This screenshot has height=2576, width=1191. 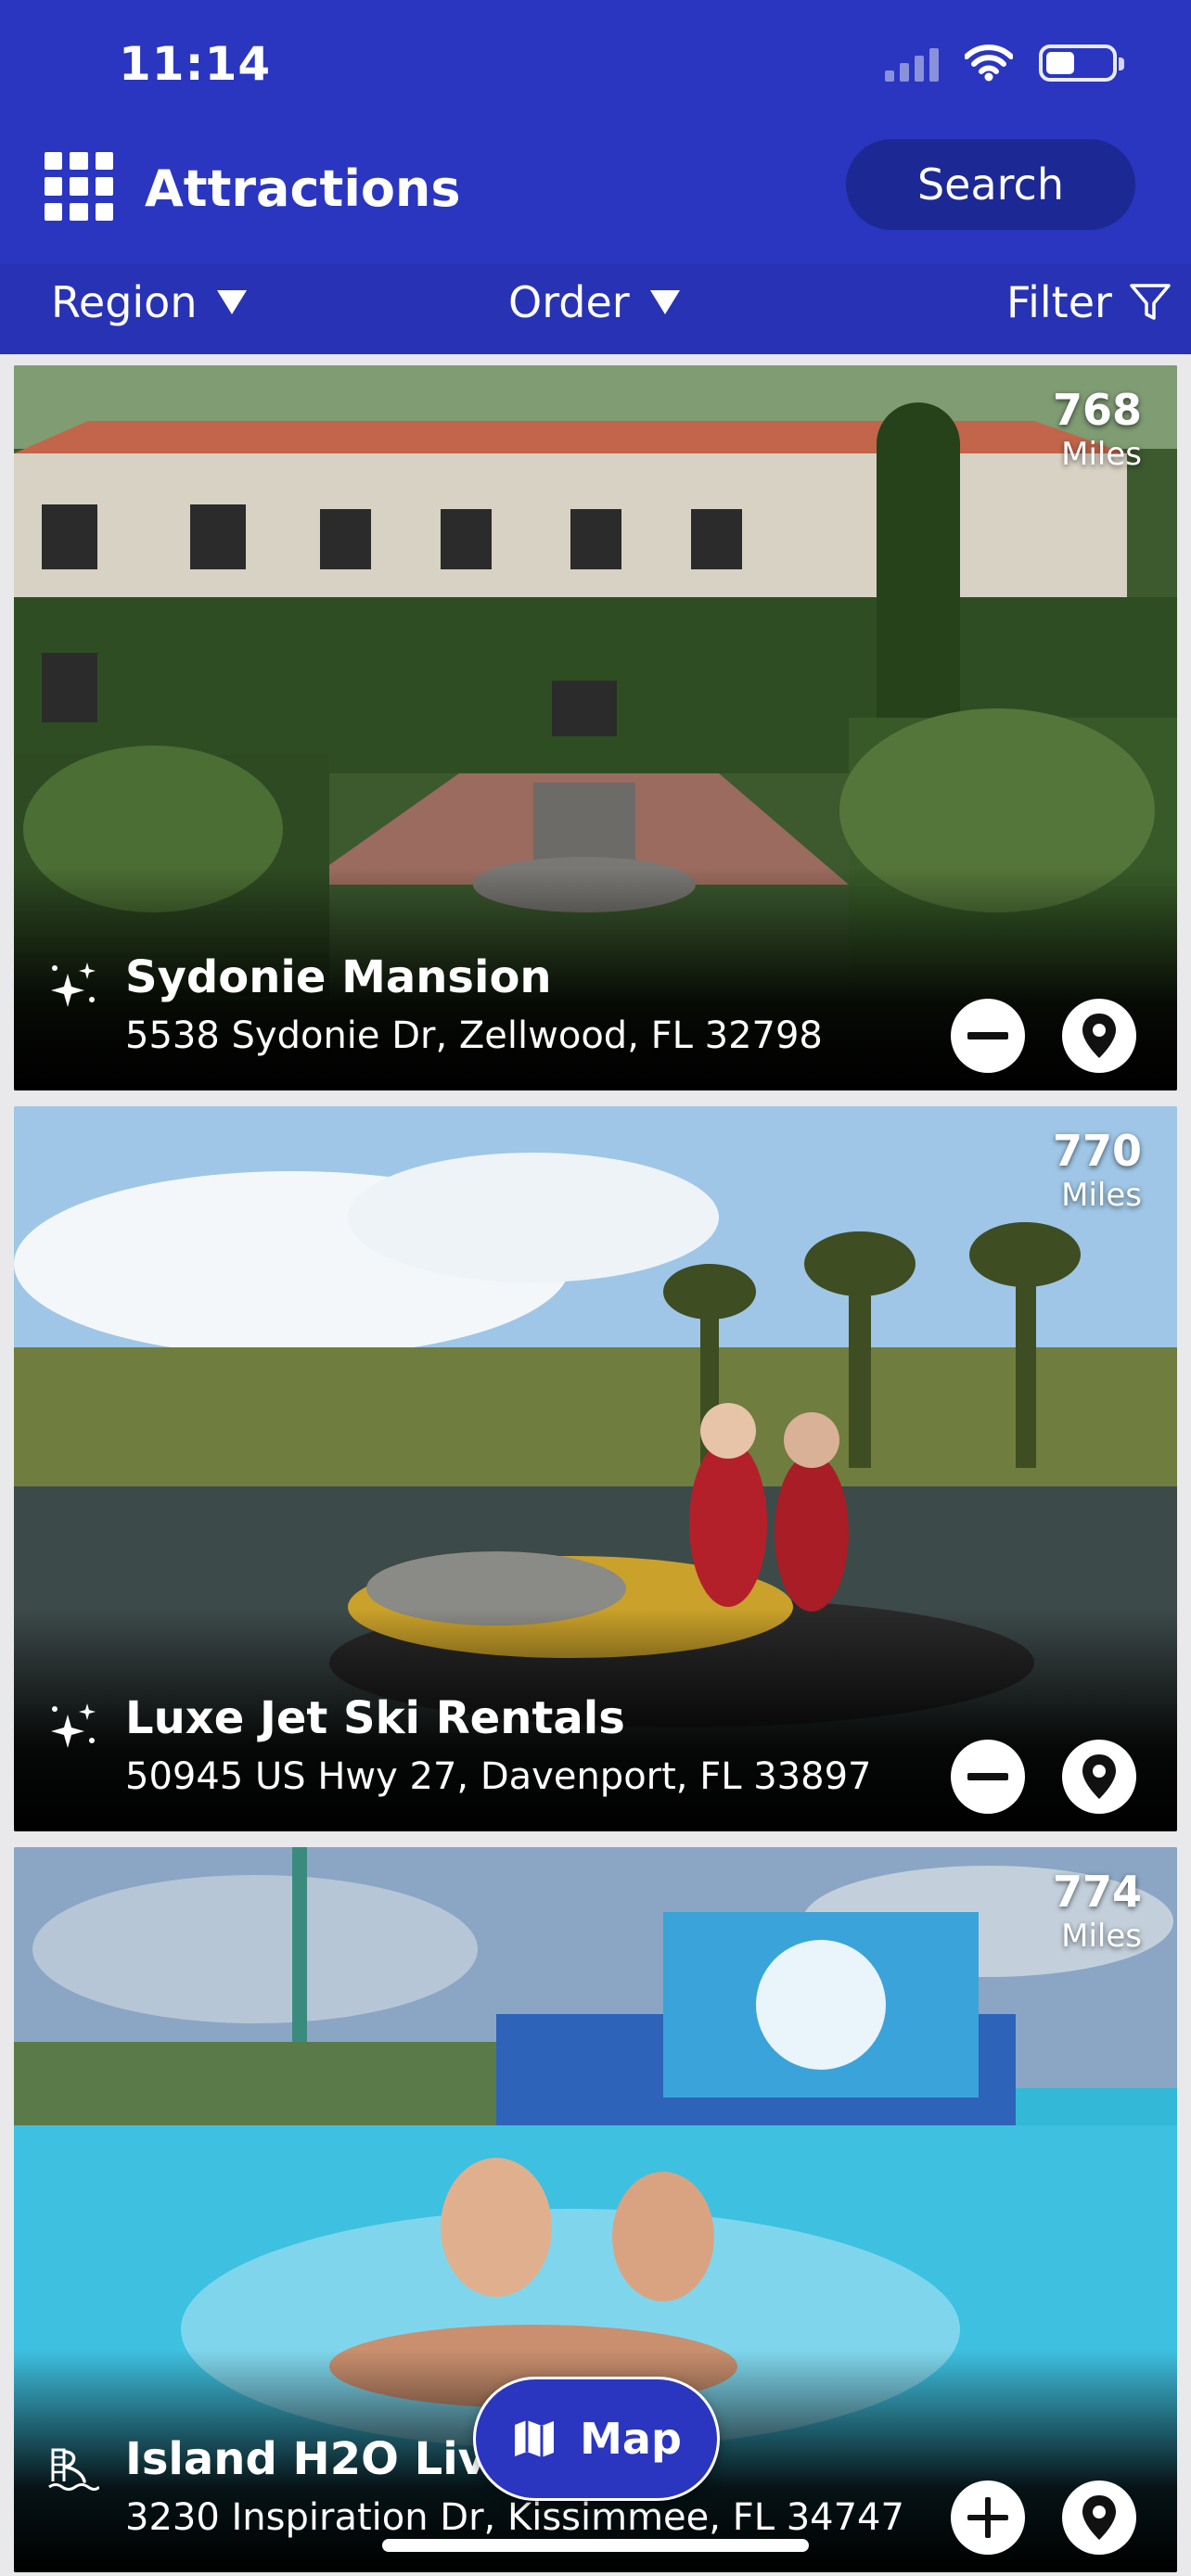 What do you see at coordinates (73, 2469) in the screenshot?
I see `water-slide-icon` at bounding box center [73, 2469].